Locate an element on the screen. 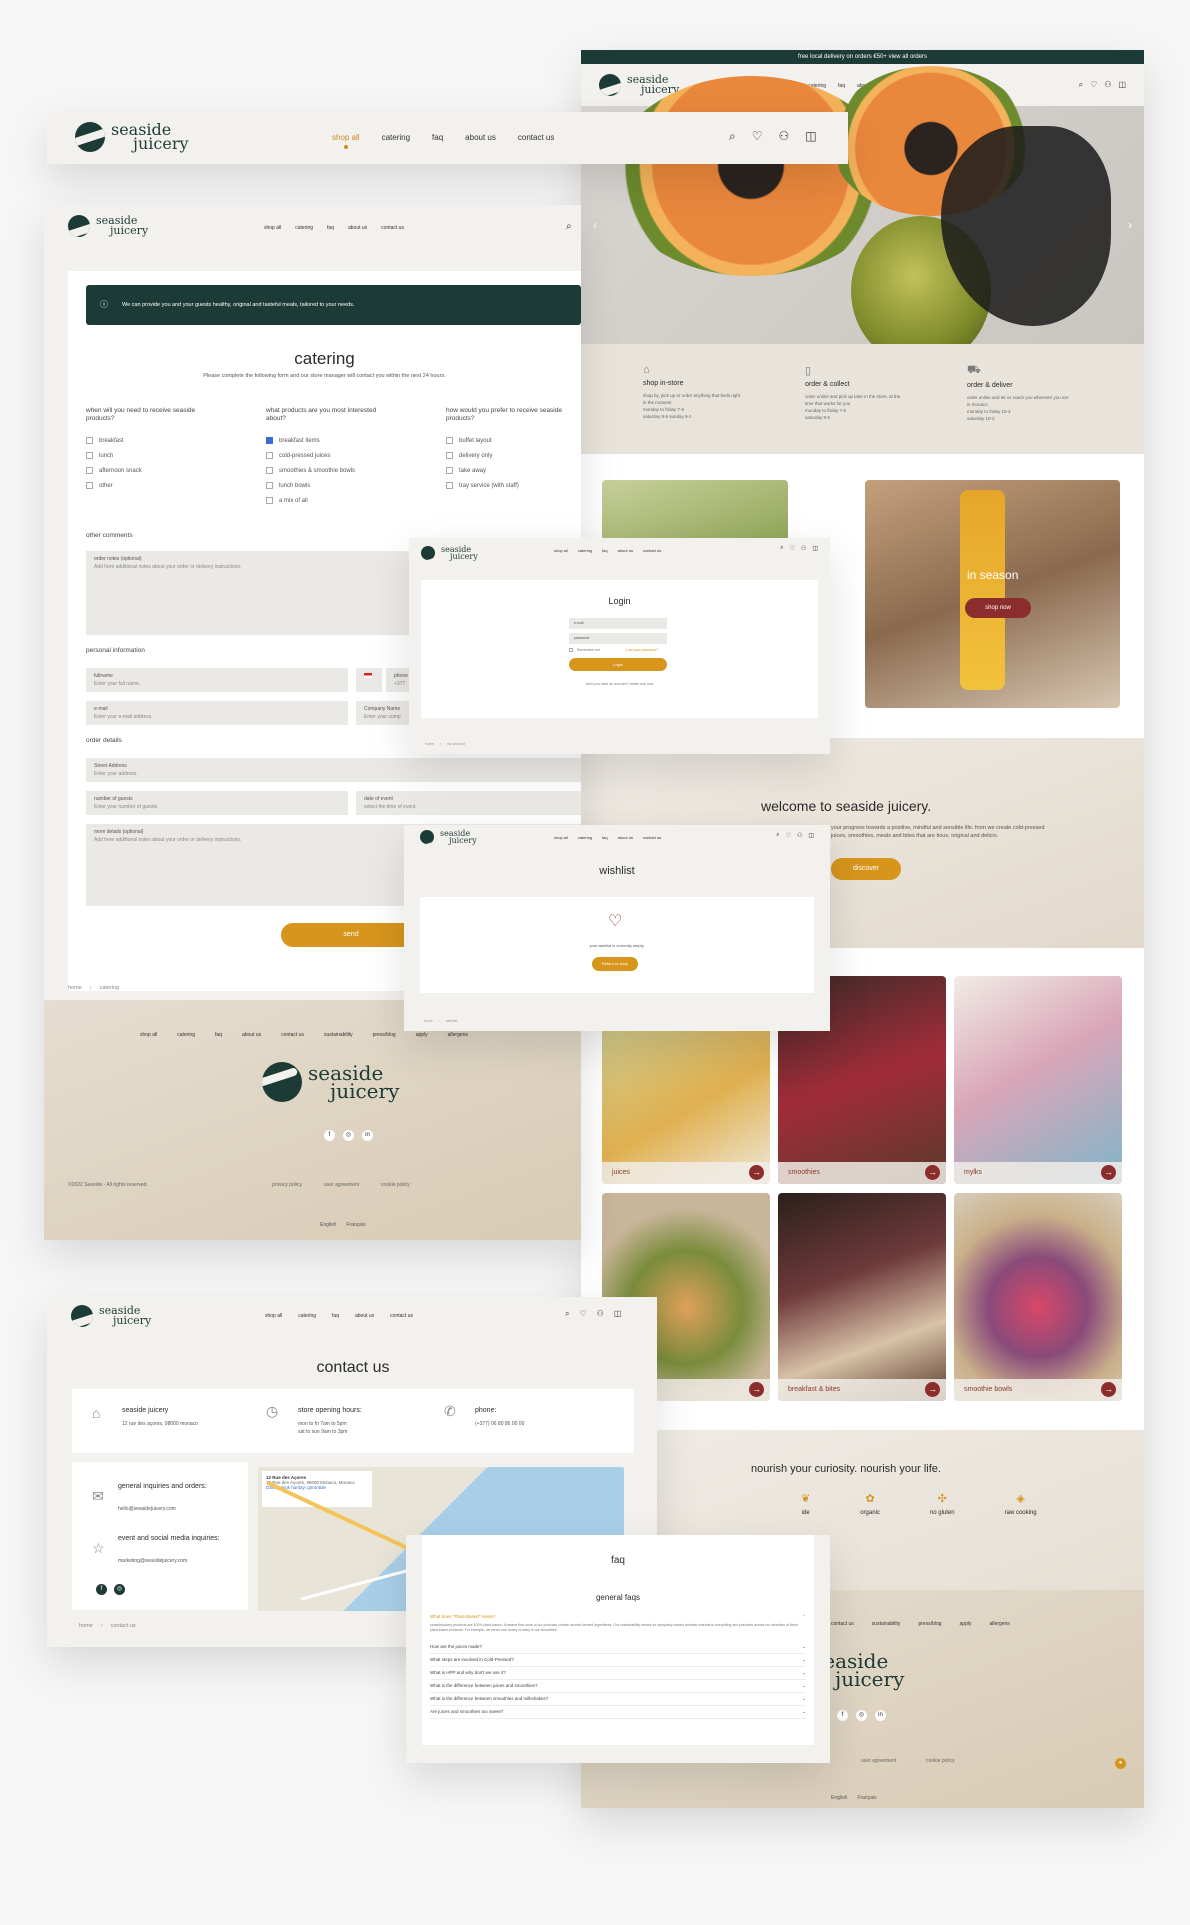 The image size is (1190, 1925). category-mylks: mylks → is located at coordinates (1038, 1080).